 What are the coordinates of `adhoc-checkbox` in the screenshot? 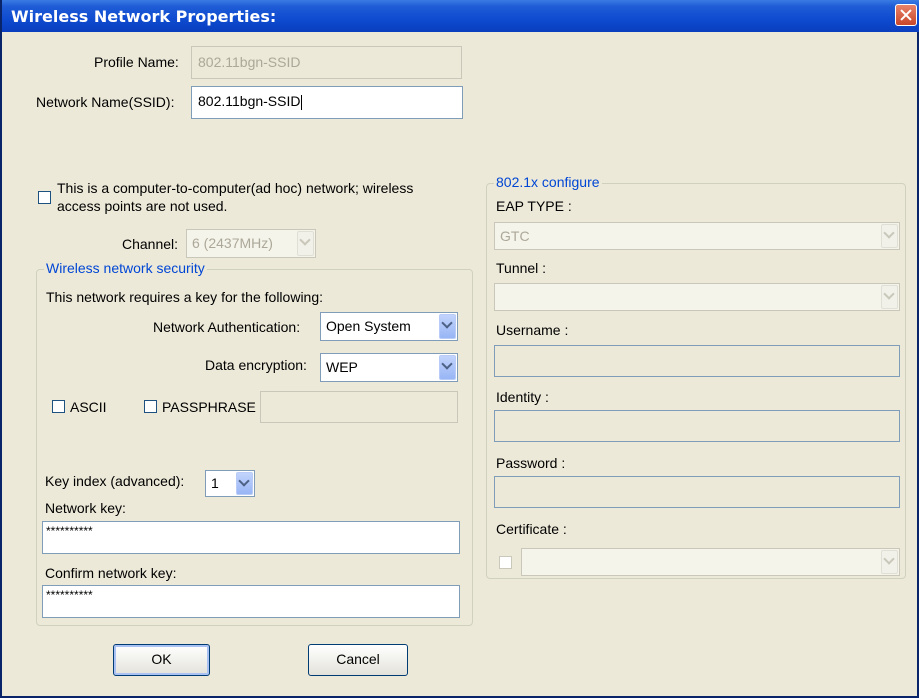 It's located at (44, 197).